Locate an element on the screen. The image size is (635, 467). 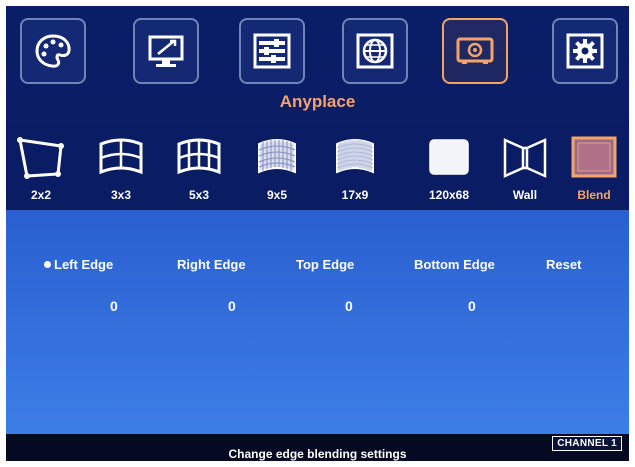
tab-adjust is located at coordinates (272, 51).